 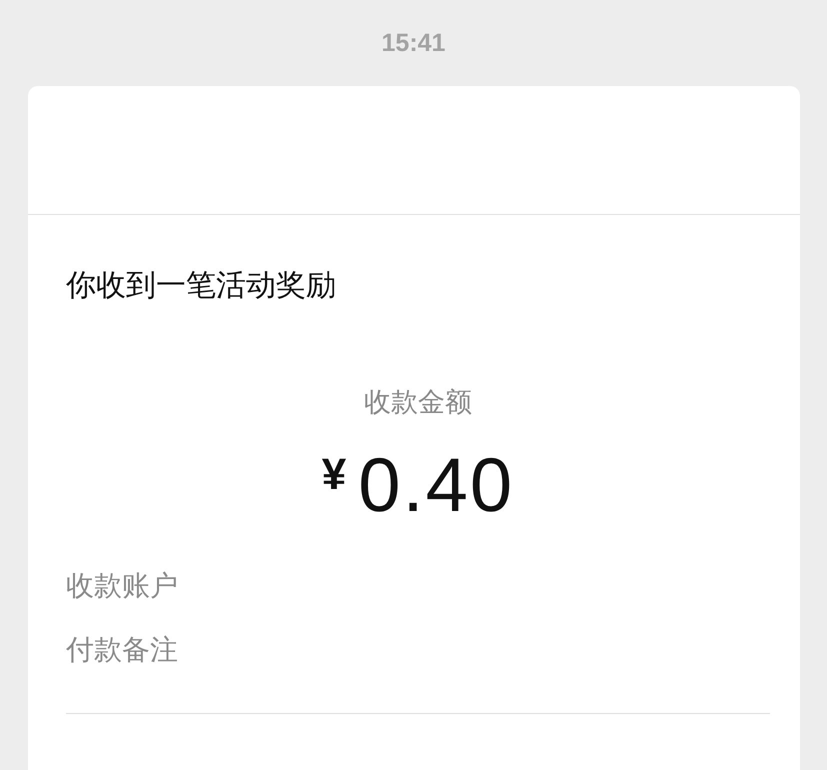 I want to click on notification-title: 你收到一笔活动奖励, so click(x=201, y=286).